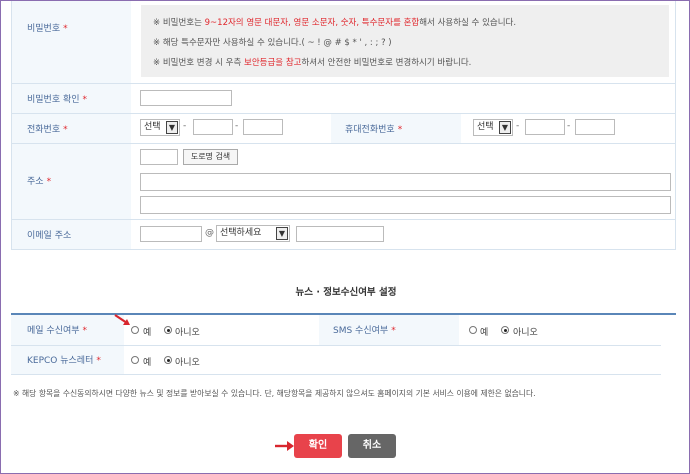 The height and width of the screenshot is (474, 690). I want to click on sms-opt-no-radio, so click(505, 330).